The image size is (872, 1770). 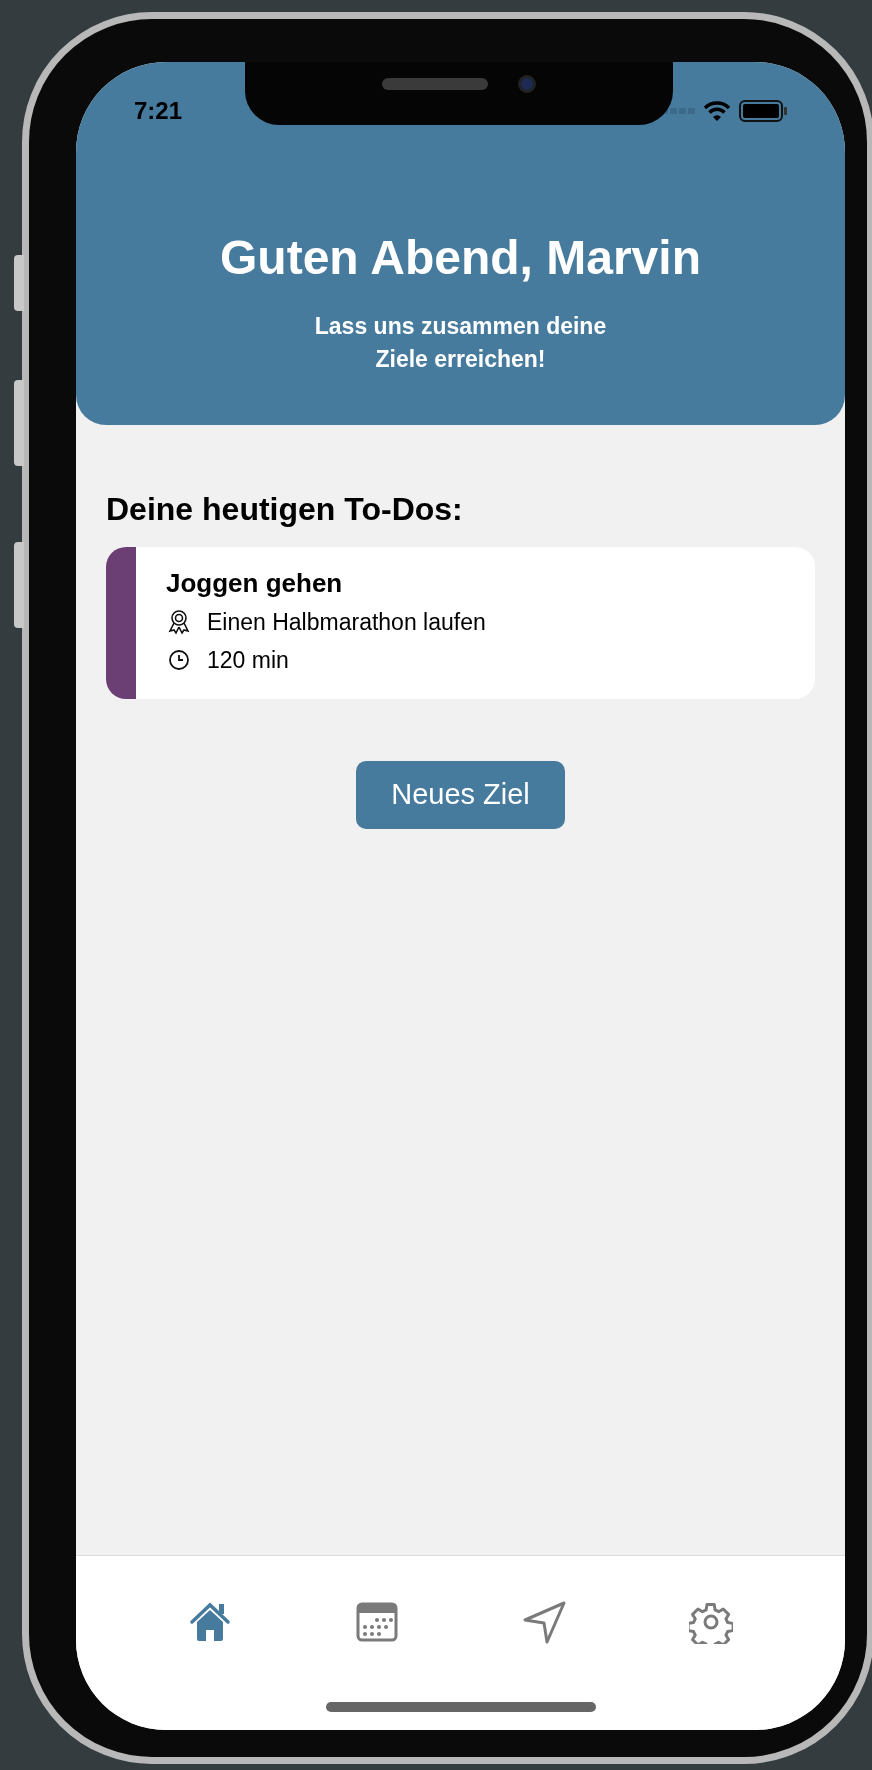 I want to click on navigation-arrow-icon, so click(x=544, y=1622).